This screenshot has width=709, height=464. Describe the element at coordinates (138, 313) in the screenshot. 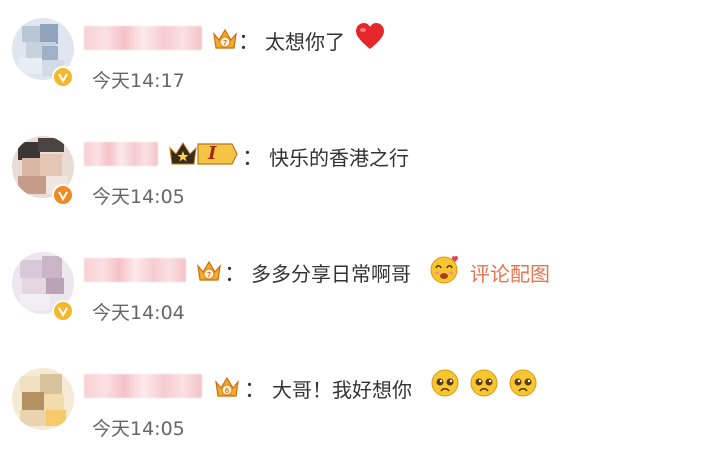

I see `comment-time: 今天14:04` at that location.